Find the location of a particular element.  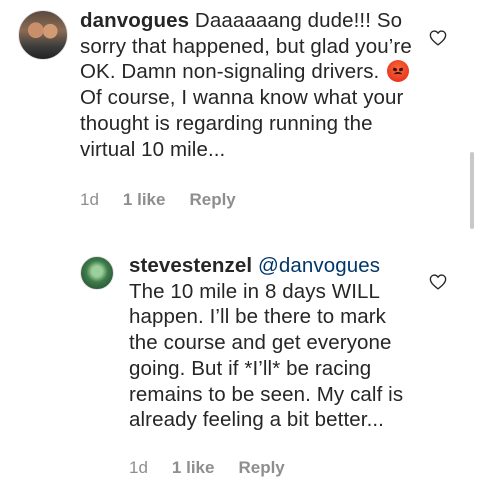

comment-1-meta: 1d 1 like Reply is located at coordinates (158, 200).